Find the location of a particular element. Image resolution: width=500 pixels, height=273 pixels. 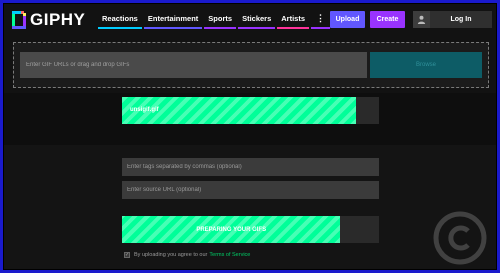

user-icon is located at coordinates (421, 19).